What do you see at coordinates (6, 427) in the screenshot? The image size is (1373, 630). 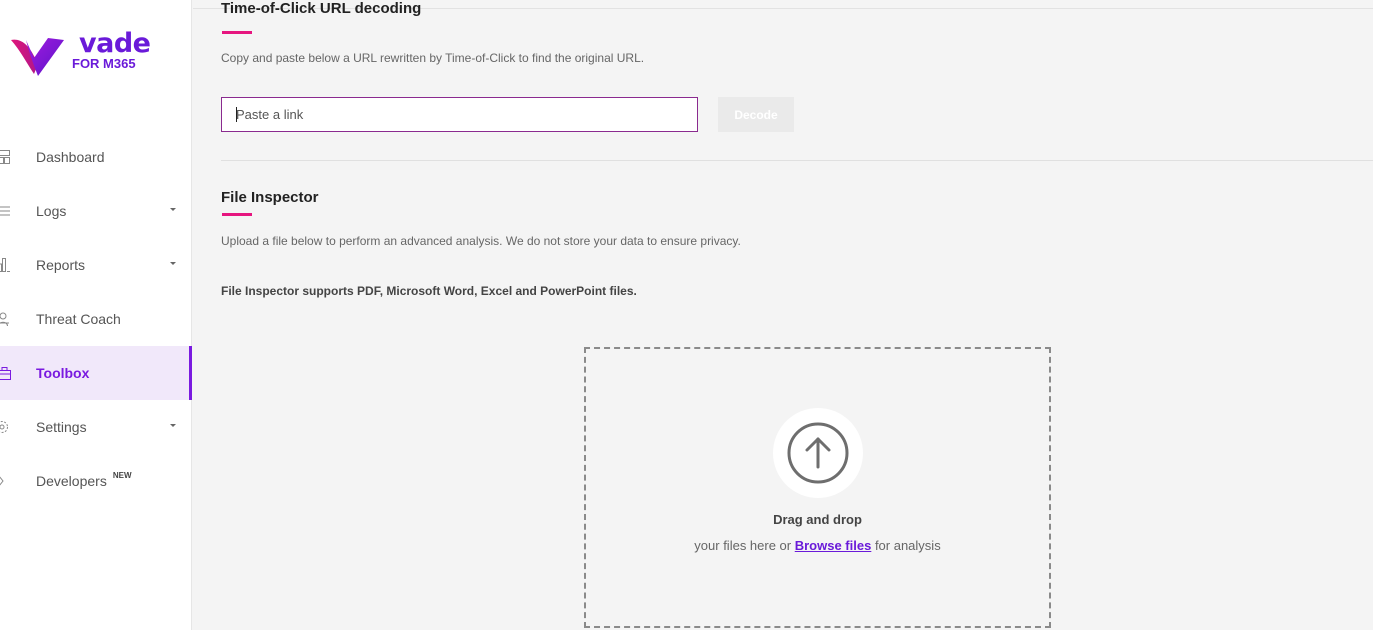 I see `gear-icon` at bounding box center [6, 427].